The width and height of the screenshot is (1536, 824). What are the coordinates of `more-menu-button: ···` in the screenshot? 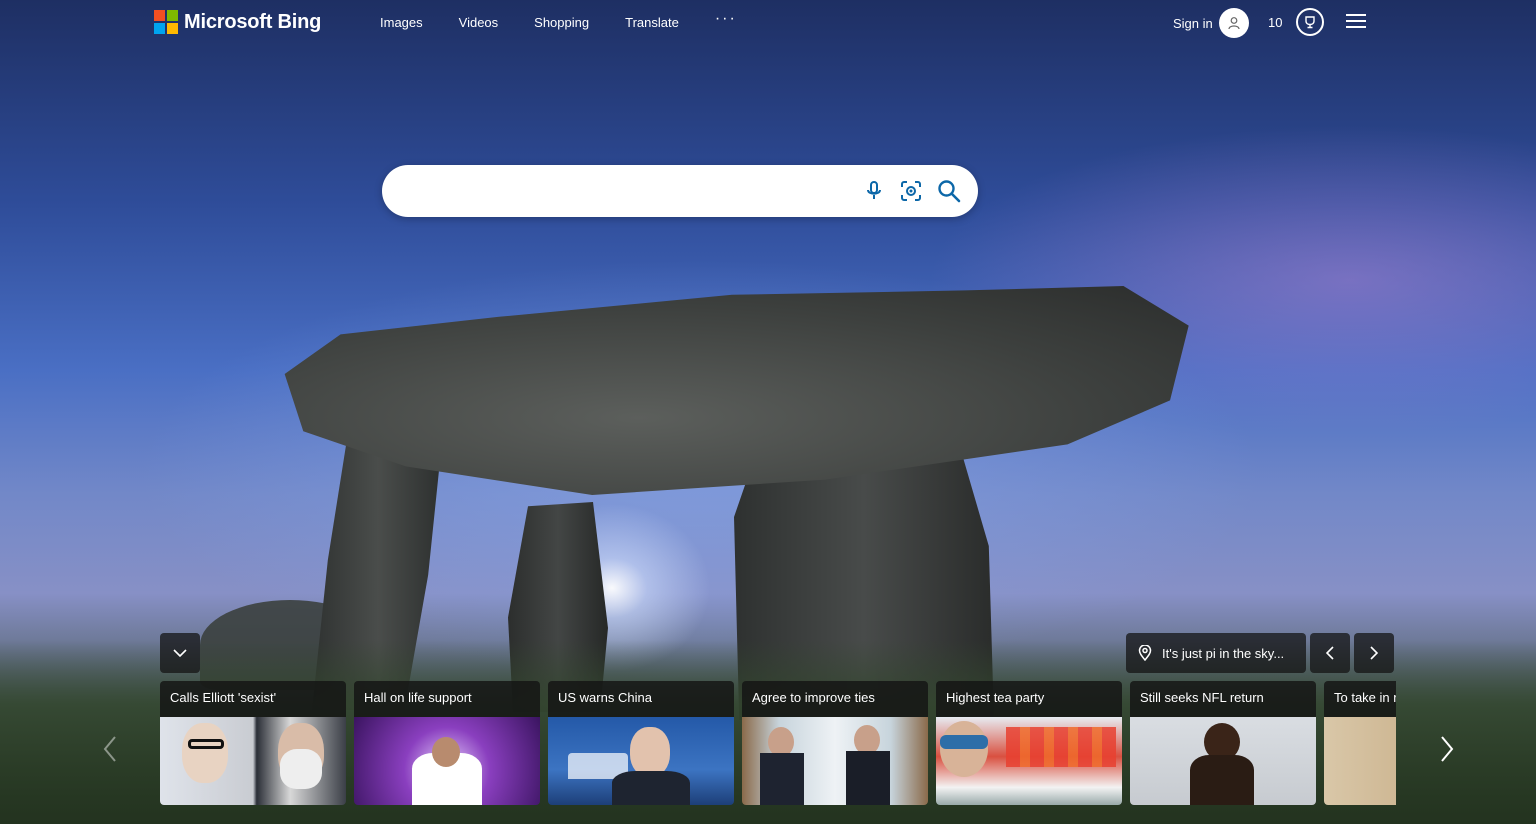 It's located at (726, 20).